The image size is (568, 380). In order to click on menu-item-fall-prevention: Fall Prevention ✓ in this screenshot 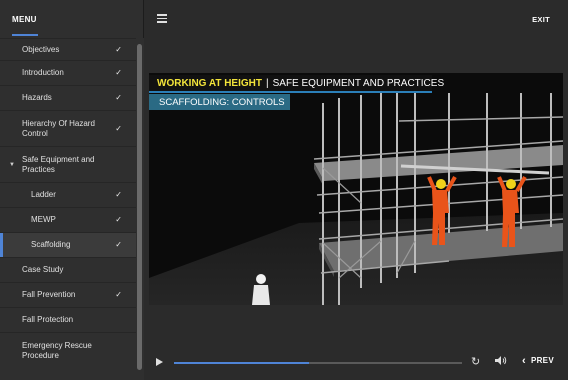, I will do `click(68, 294)`.